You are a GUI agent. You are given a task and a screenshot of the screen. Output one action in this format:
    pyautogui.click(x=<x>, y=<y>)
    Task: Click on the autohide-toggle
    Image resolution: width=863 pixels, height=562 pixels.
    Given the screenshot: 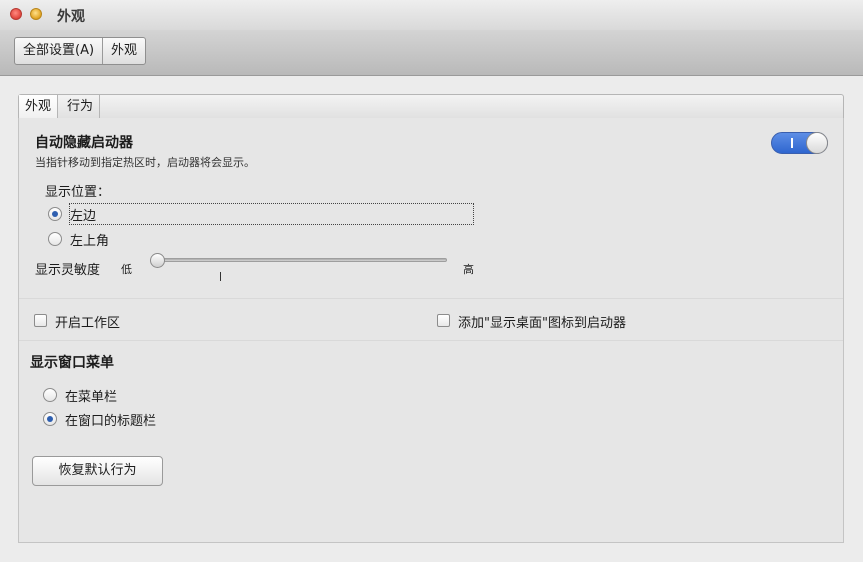 What is the action you would take?
    pyautogui.click(x=799, y=143)
    